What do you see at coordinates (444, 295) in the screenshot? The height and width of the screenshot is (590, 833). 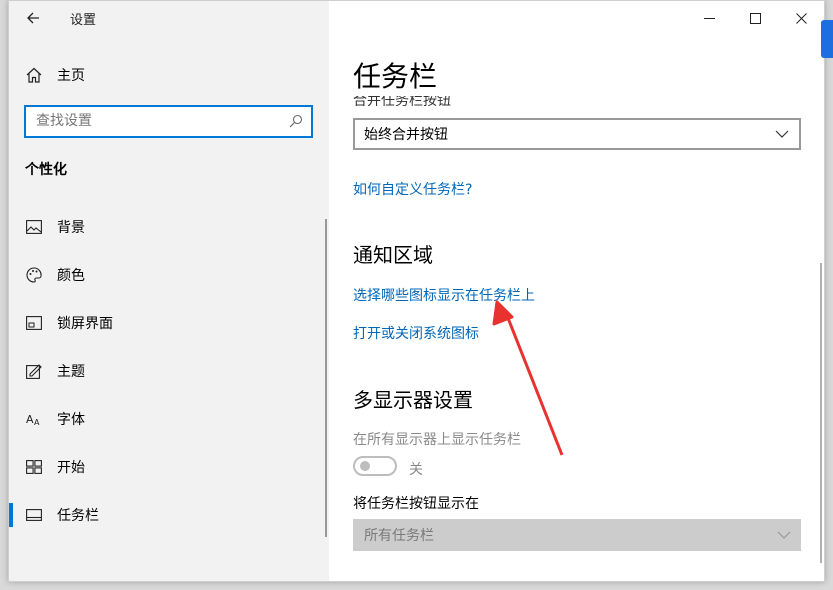 I see `select-taskbar-icons-link: 选择哪些图标显示在任务栏上` at bounding box center [444, 295].